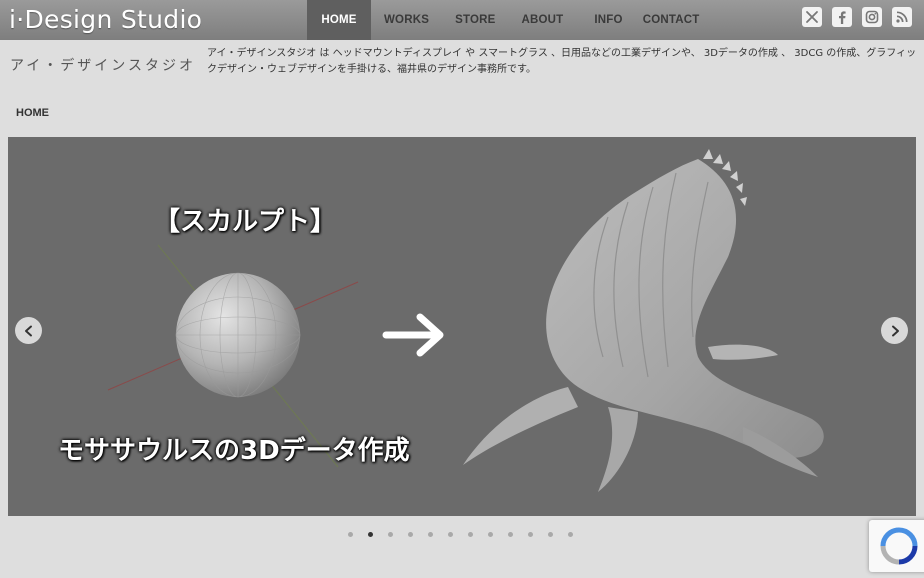 This screenshot has width=924, height=578. I want to click on instagram-icon, so click(872, 17).